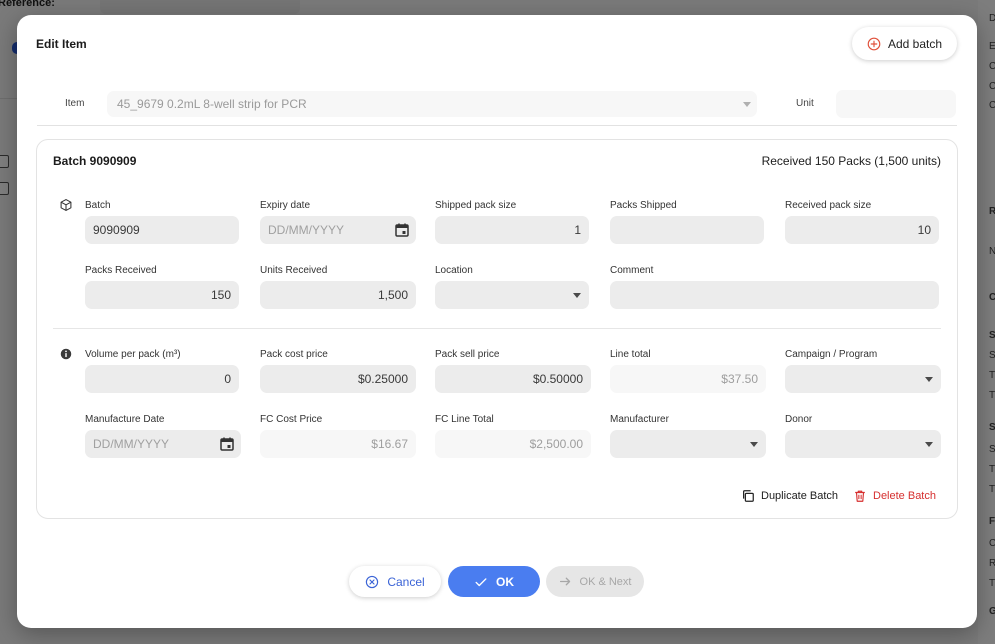 This screenshot has height=644, width=995. Describe the element at coordinates (338, 295) in the screenshot. I see `units-received-input: 1,500` at that location.